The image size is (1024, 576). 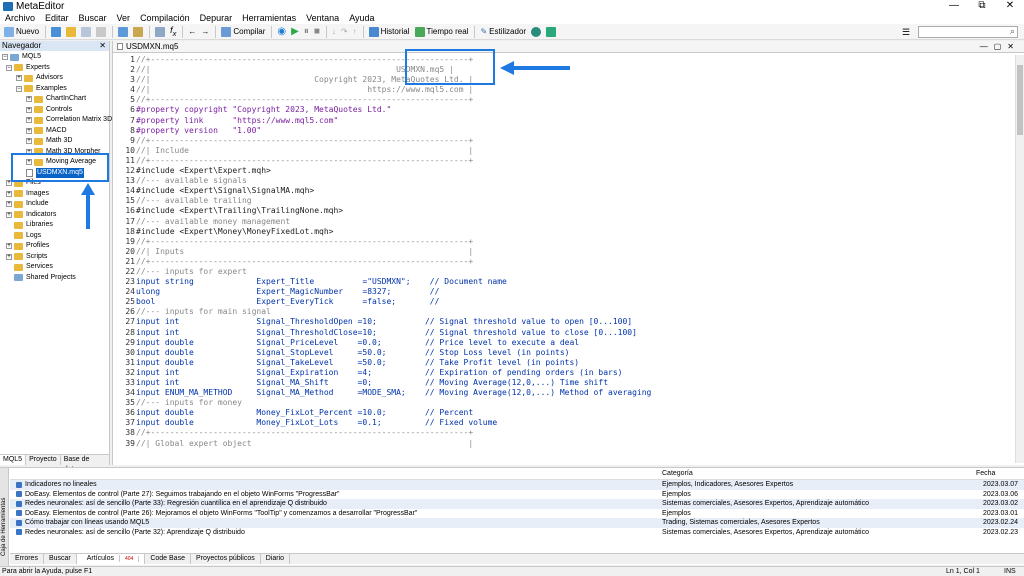 I want to click on editor-tab: USDMXN.mq5 —▢✕, so click(x=568, y=47).